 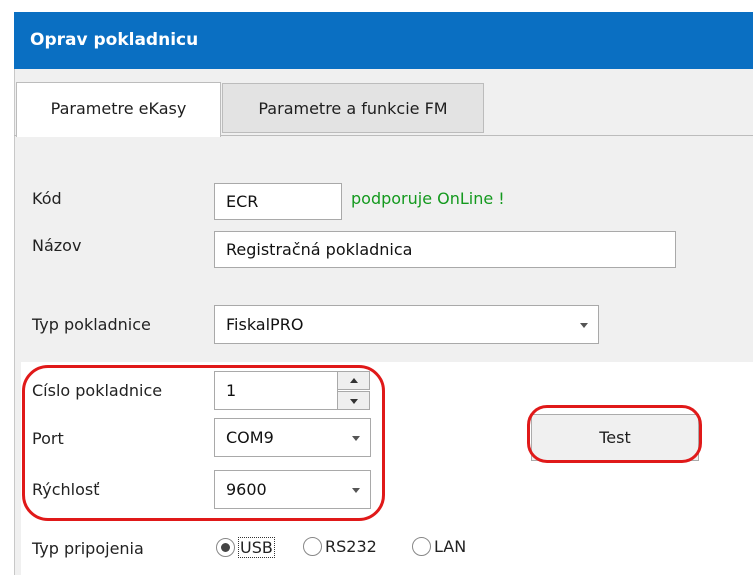 What do you see at coordinates (57, 245) in the screenshot?
I see `nazov-label: Názov` at bounding box center [57, 245].